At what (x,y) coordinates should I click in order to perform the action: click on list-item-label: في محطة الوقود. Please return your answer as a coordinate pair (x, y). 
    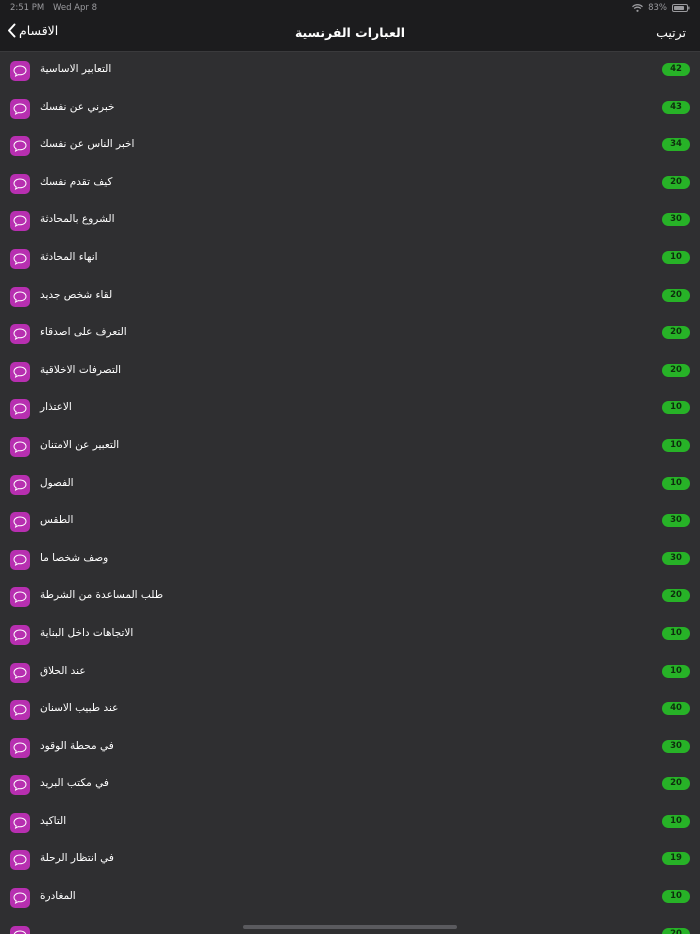
    Looking at the image, I should click on (77, 745).